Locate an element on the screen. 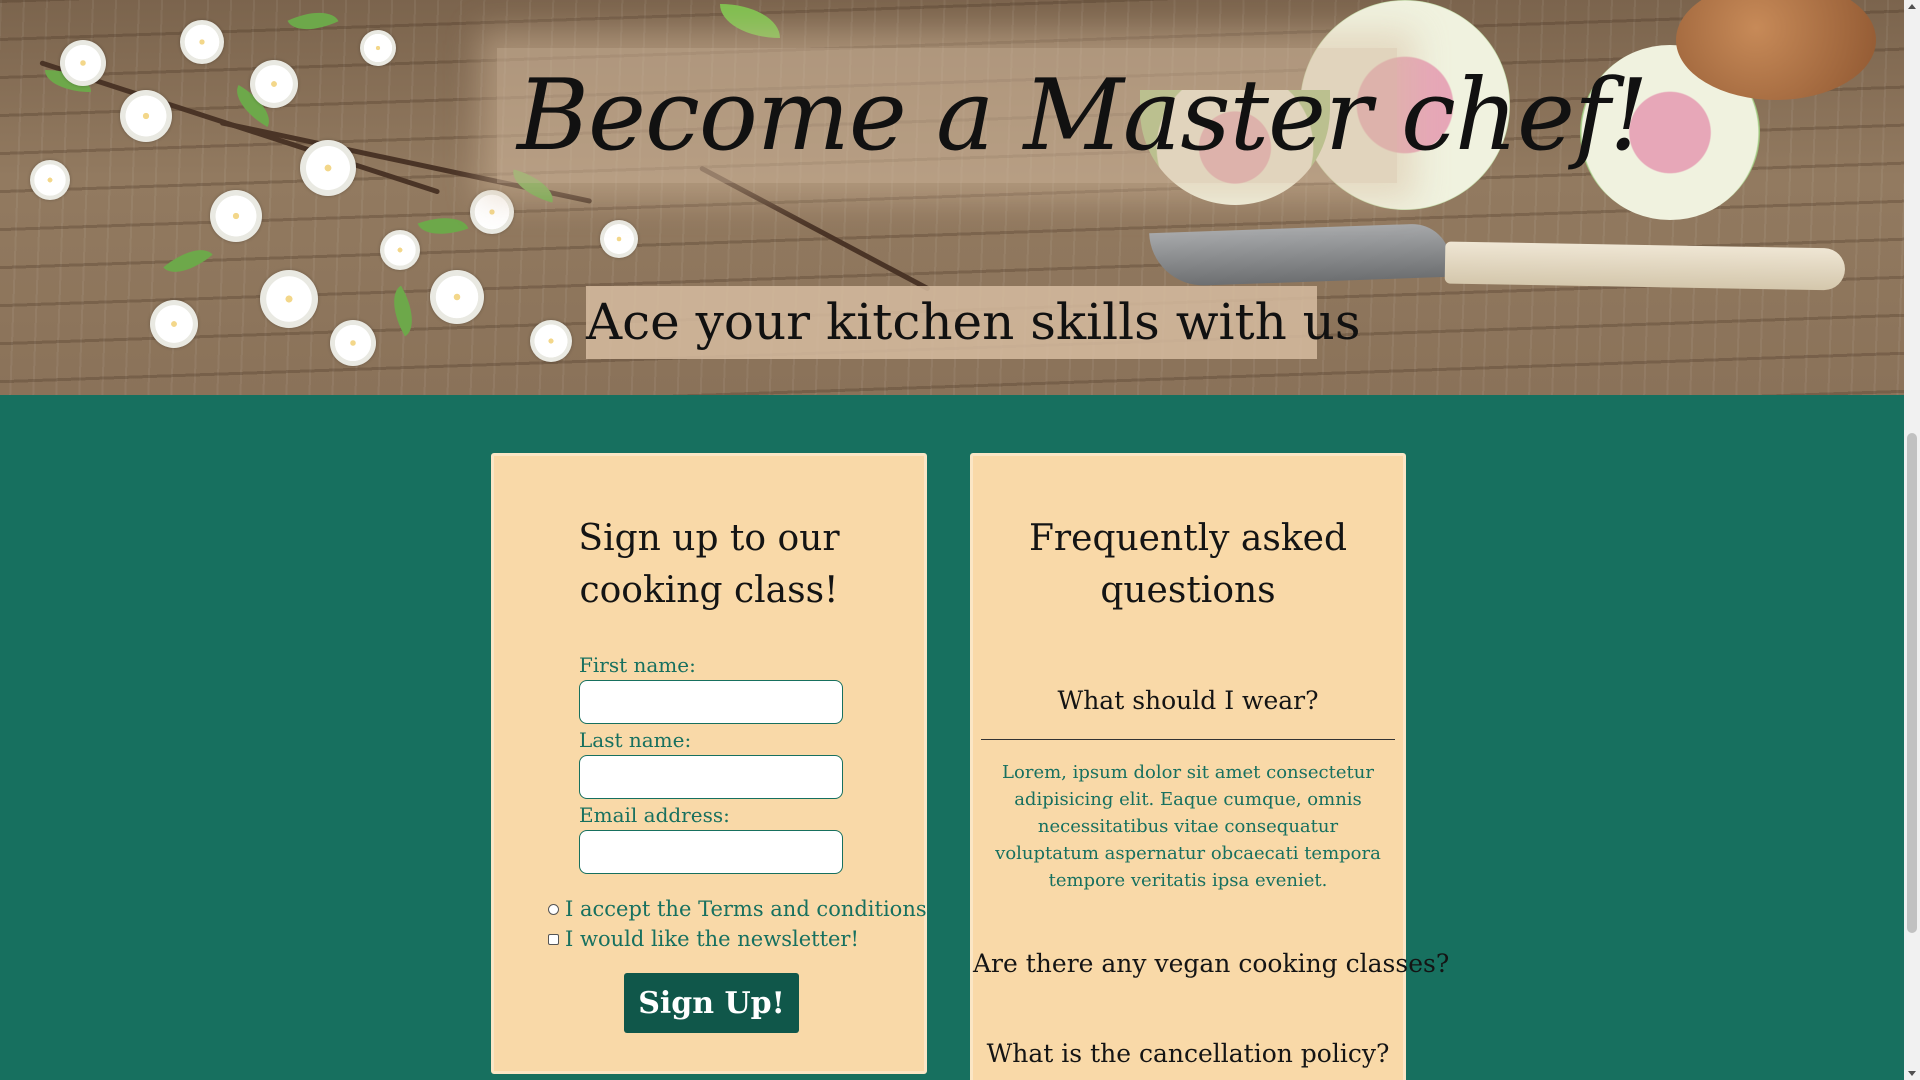  first-name-input is located at coordinates (711, 702).